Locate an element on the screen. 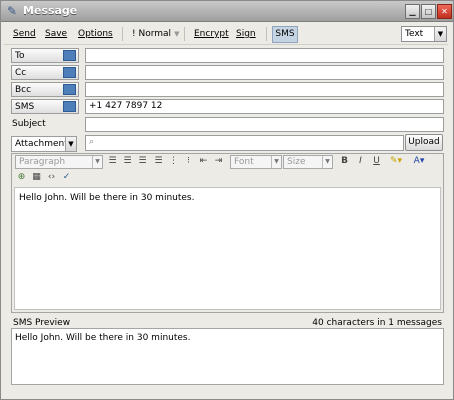  minimize-button: ▁ is located at coordinates (412, 11).